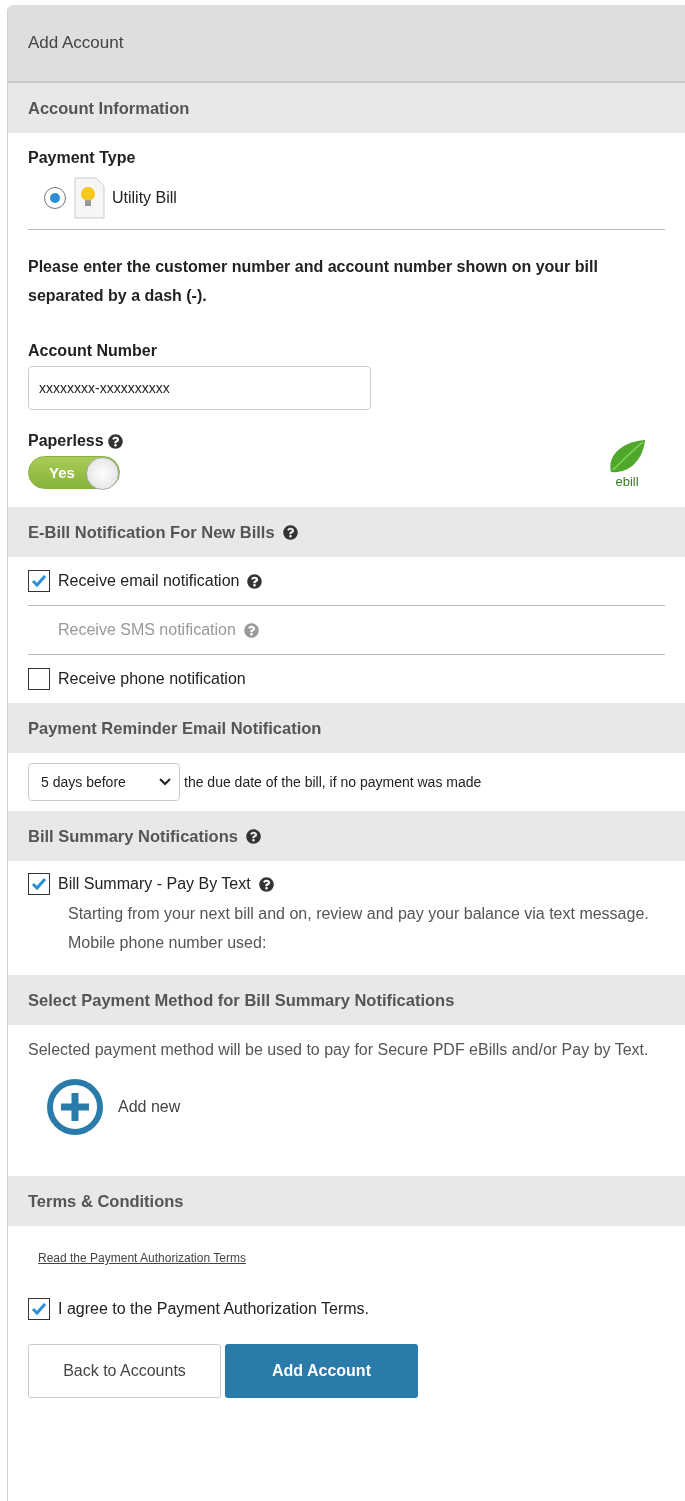 This screenshot has width=685, height=1501. What do you see at coordinates (199, 388) in the screenshot?
I see `account-number-field: xxxxxxxx-xxxxxxxxxx` at bounding box center [199, 388].